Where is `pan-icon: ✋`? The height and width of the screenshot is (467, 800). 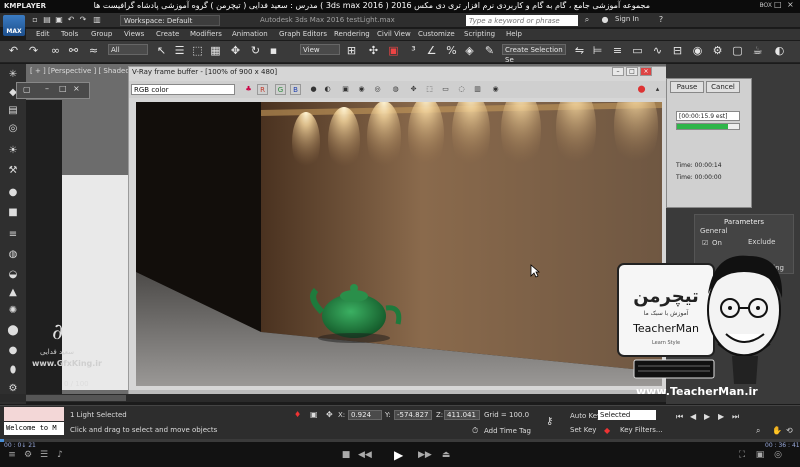 pan-icon: ✋ is located at coordinates (777, 430).